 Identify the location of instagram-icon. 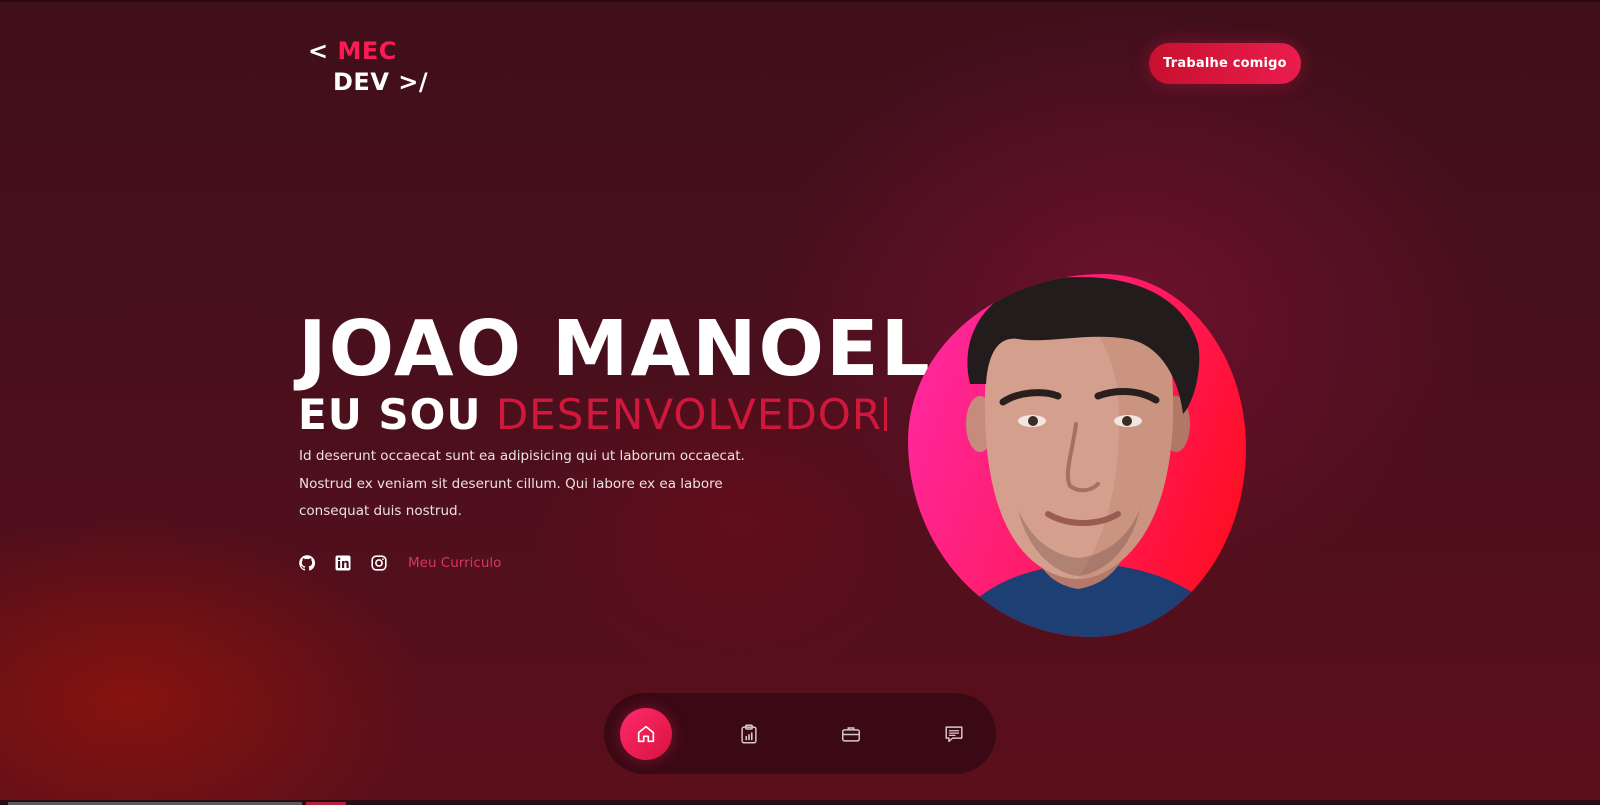
(379, 563).